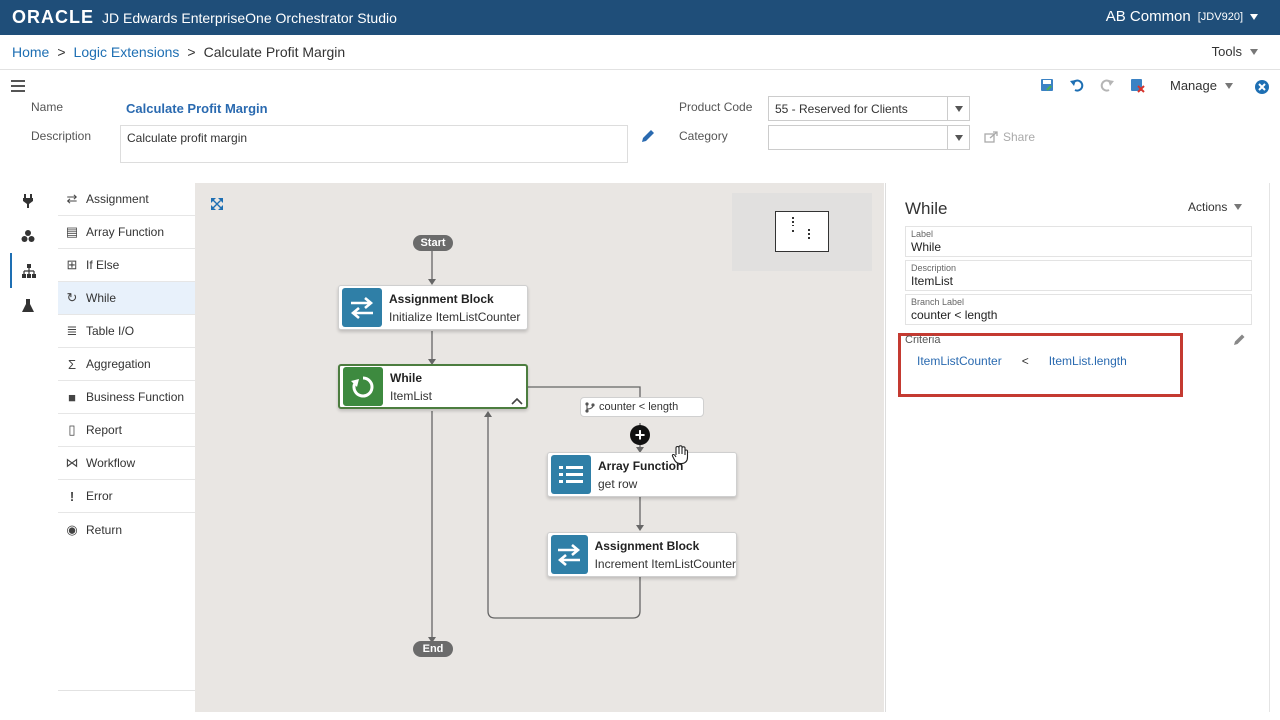 The height and width of the screenshot is (720, 1280). Describe the element at coordinates (1078, 309) in the screenshot. I see `branch-label-field: Branch Label counter < length` at that location.